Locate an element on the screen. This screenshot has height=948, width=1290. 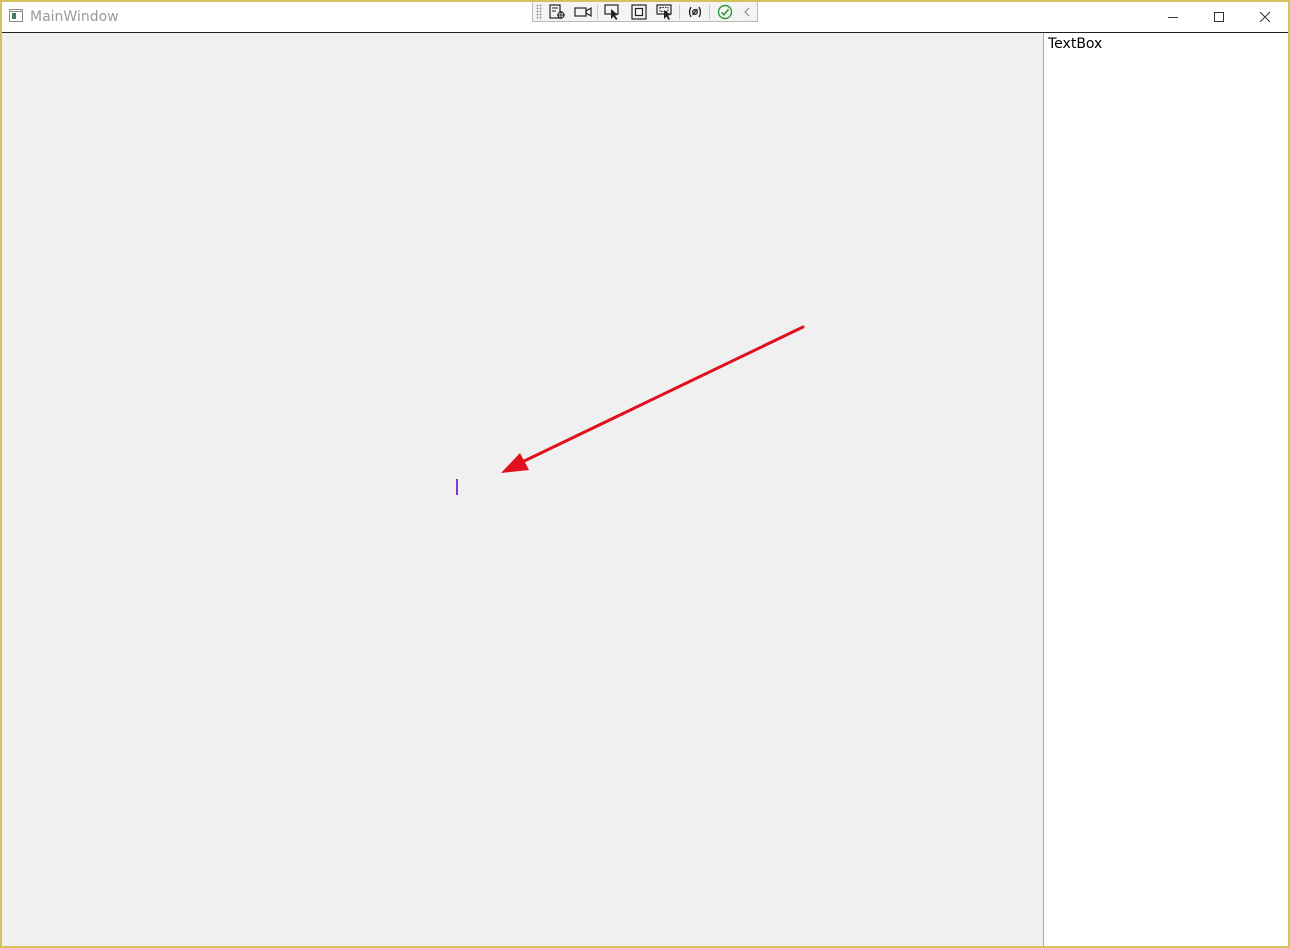
select-element-icon is located at coordinates (613, 12).